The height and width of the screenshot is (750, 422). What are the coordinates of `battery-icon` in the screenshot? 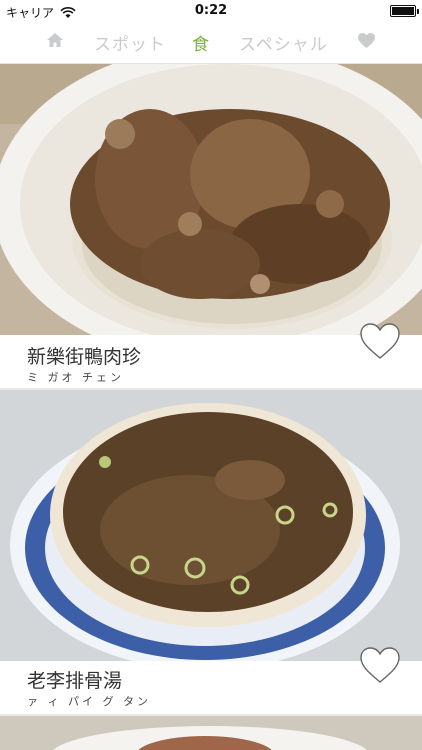 It's located at (404, 11).